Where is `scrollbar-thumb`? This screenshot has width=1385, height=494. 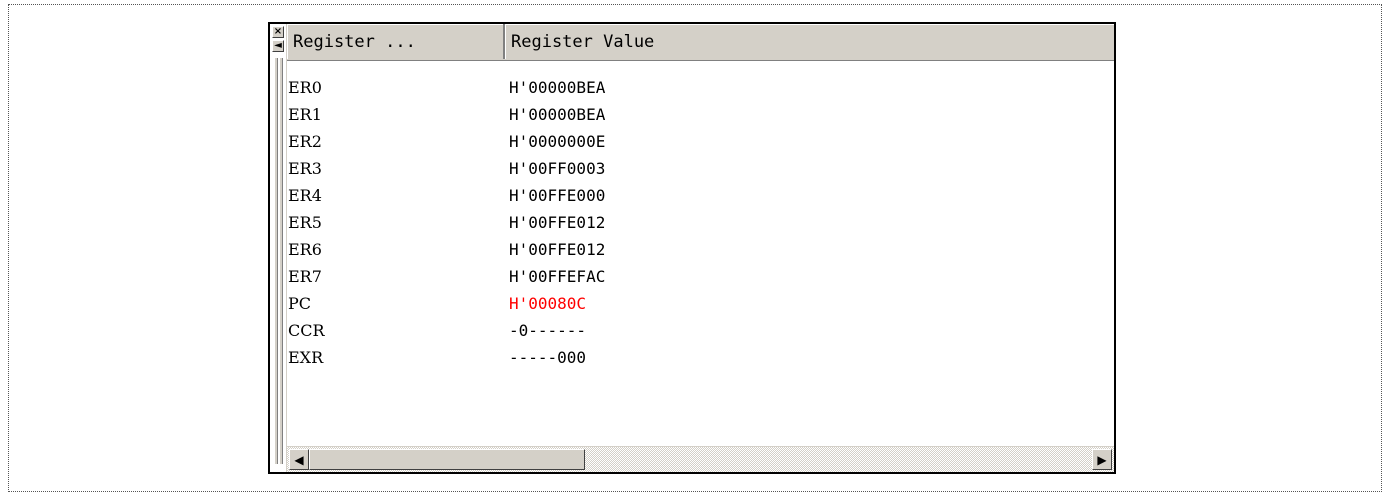 scrollbar-thumb is located at coordinates (447, 459).